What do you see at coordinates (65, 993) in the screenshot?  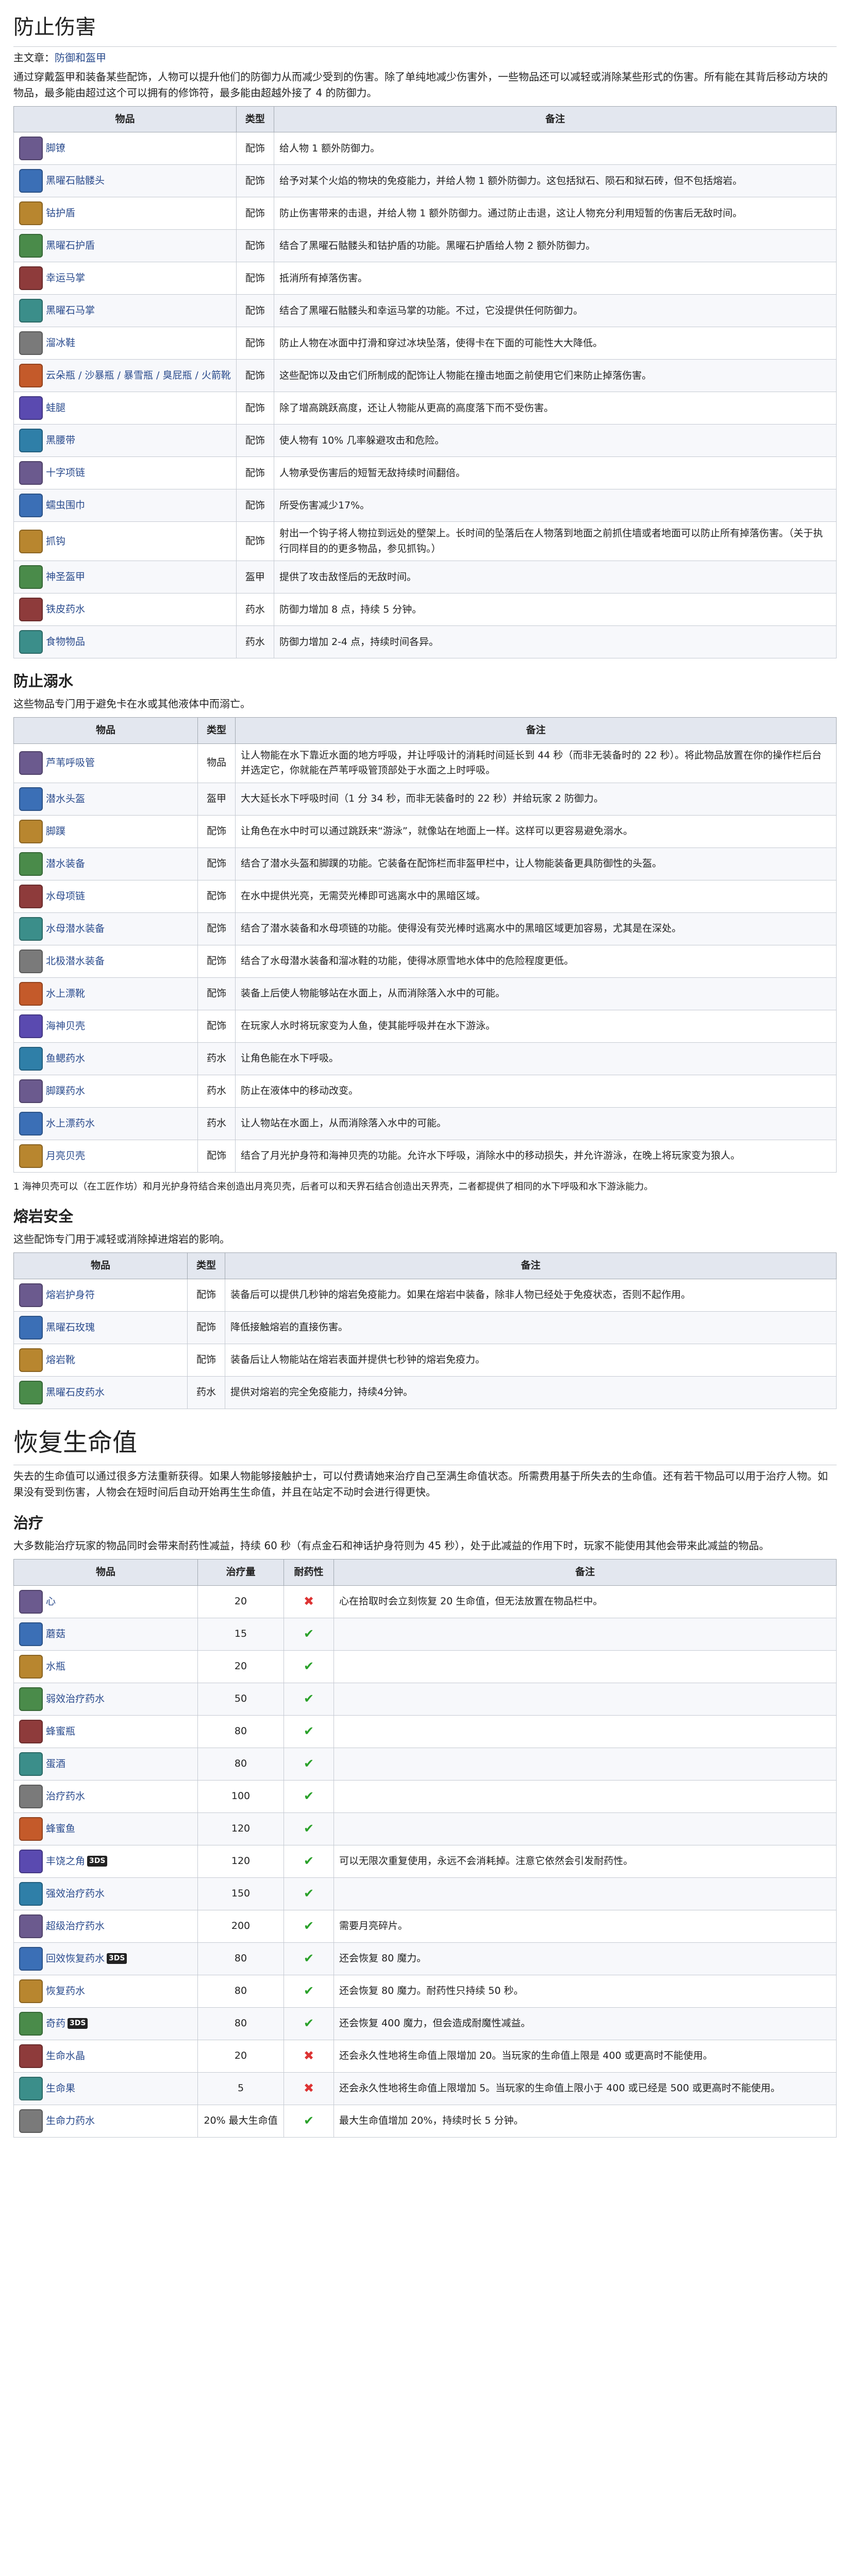 I see `item-link: 水上漂靴` at bounding box center [65, 993].